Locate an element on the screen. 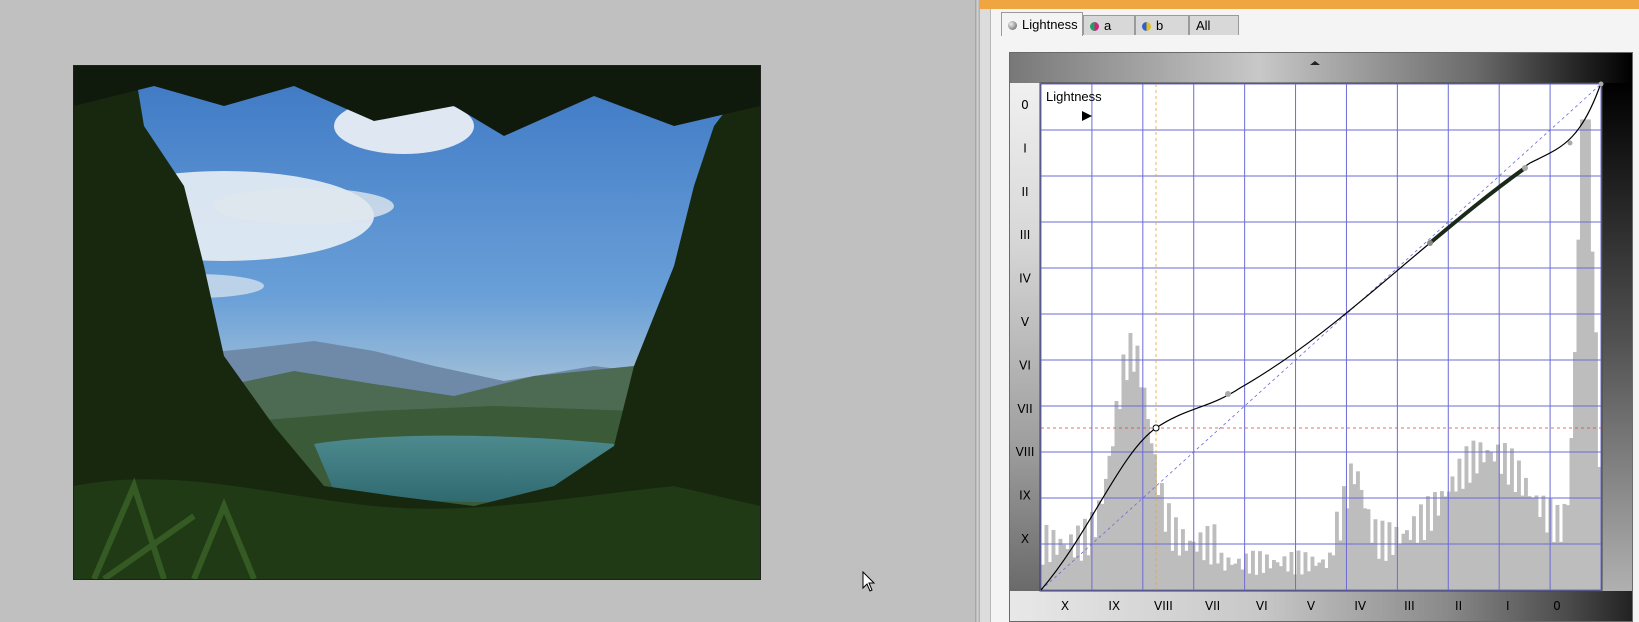 Image resolution: width=1639 pixels, height=622 pixels. x-zone-label: VIII is located at coordinates (1163, 606).